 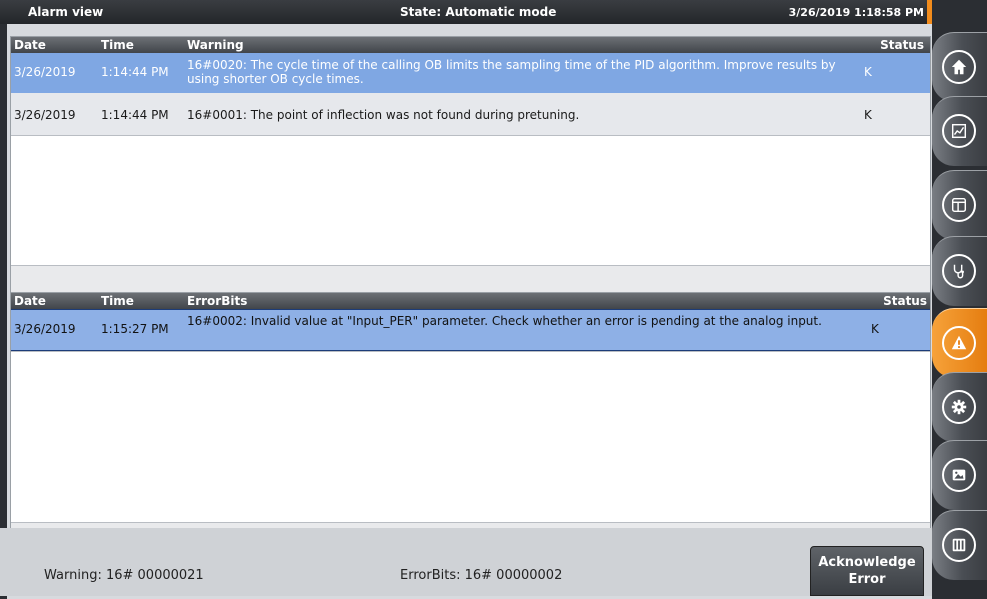 I want to click on nav-trend-button, so click(x=959, y=131).